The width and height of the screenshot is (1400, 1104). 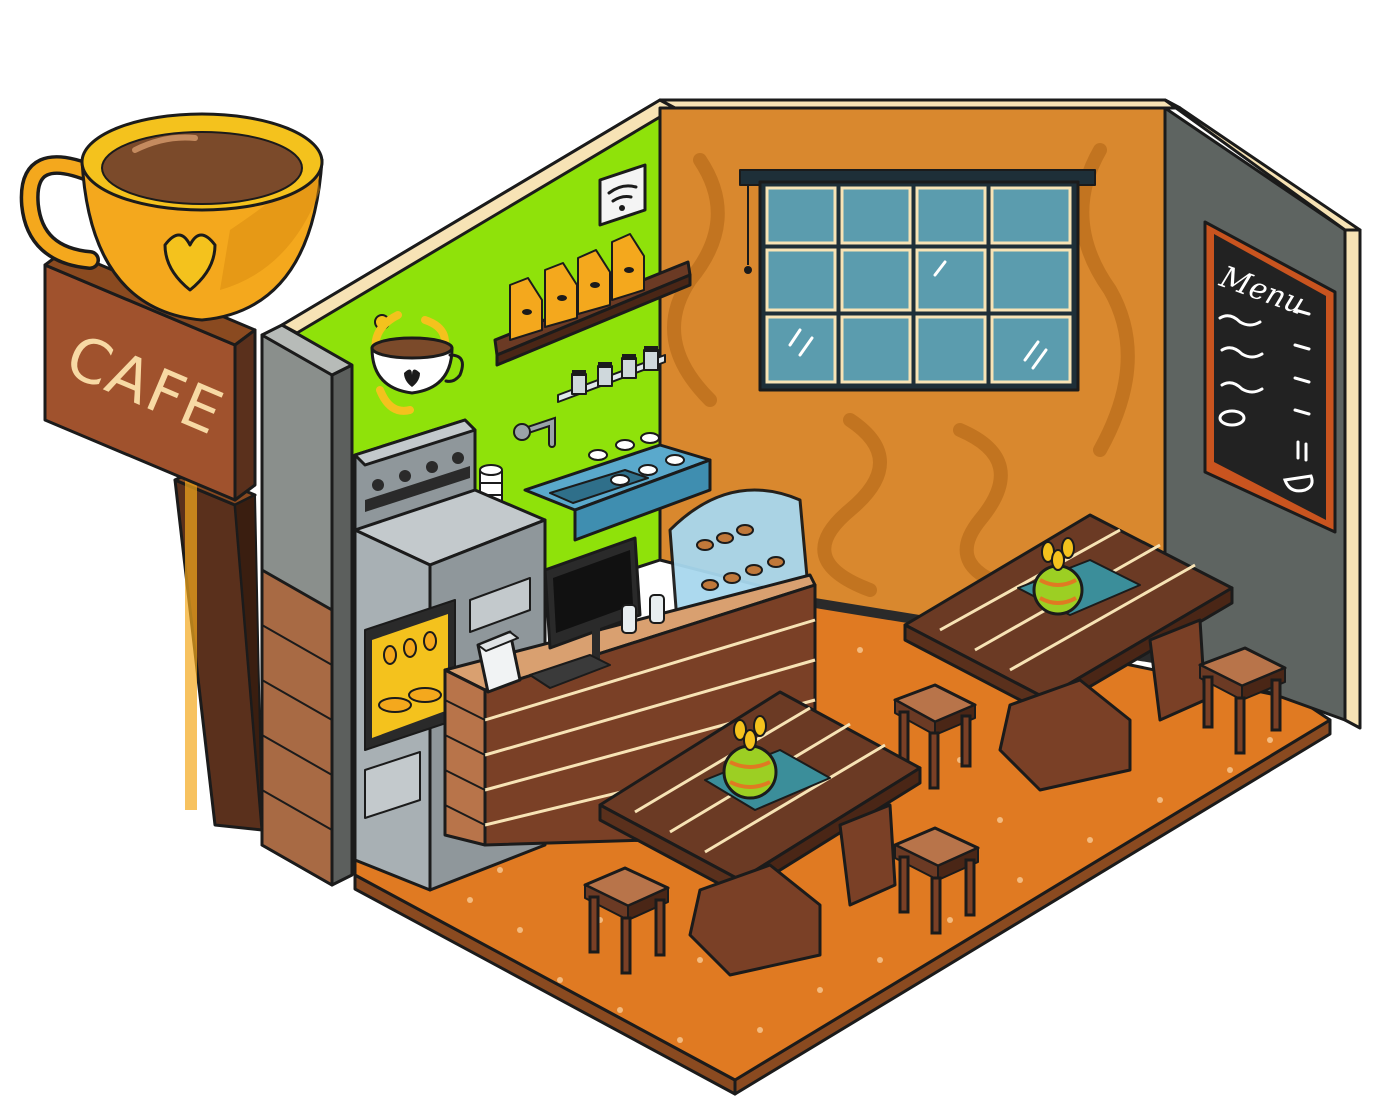 I want to click on left-wall, so click(x=307, y=605).